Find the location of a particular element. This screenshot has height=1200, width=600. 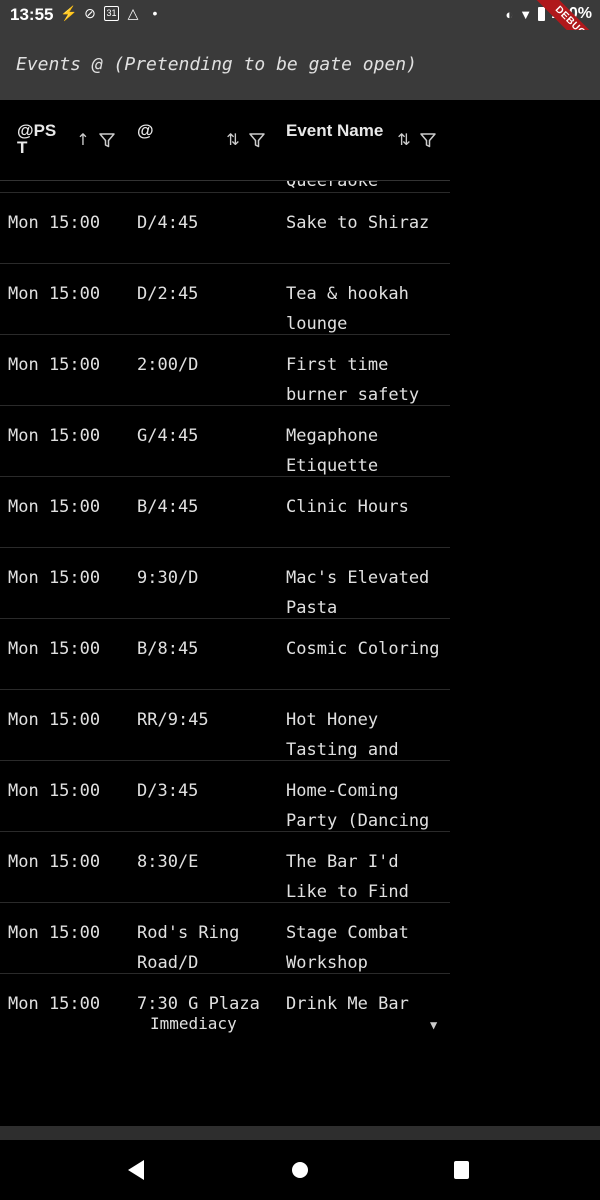

dropdown-selected-value: Immediacy is located at coordinates (193, 1023).